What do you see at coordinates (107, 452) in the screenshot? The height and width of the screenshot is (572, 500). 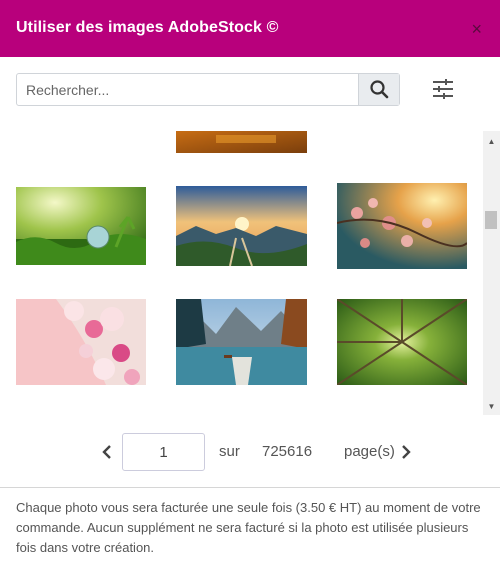 I see `previous-page-icon` at bounding box center [107, 452].